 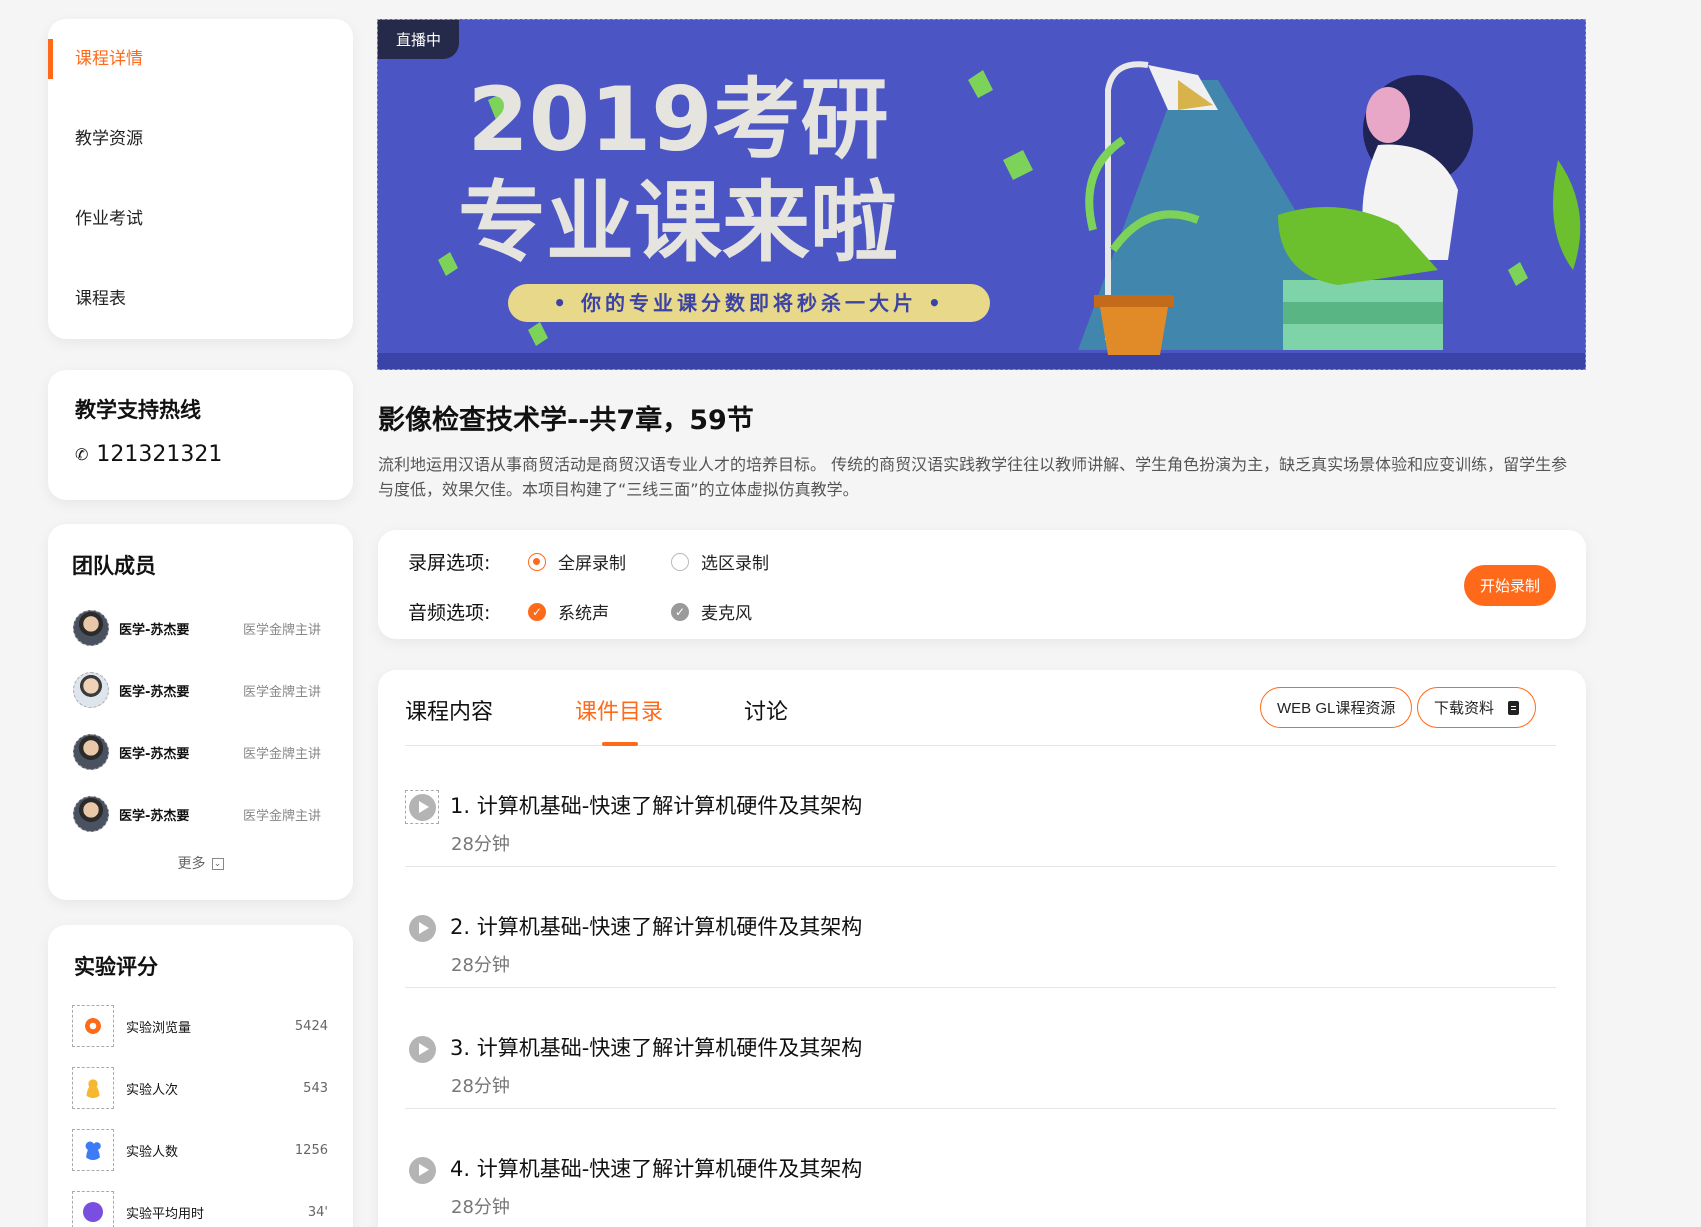 I want to click on team-title: 团队成员, so click(x=114, y=566).